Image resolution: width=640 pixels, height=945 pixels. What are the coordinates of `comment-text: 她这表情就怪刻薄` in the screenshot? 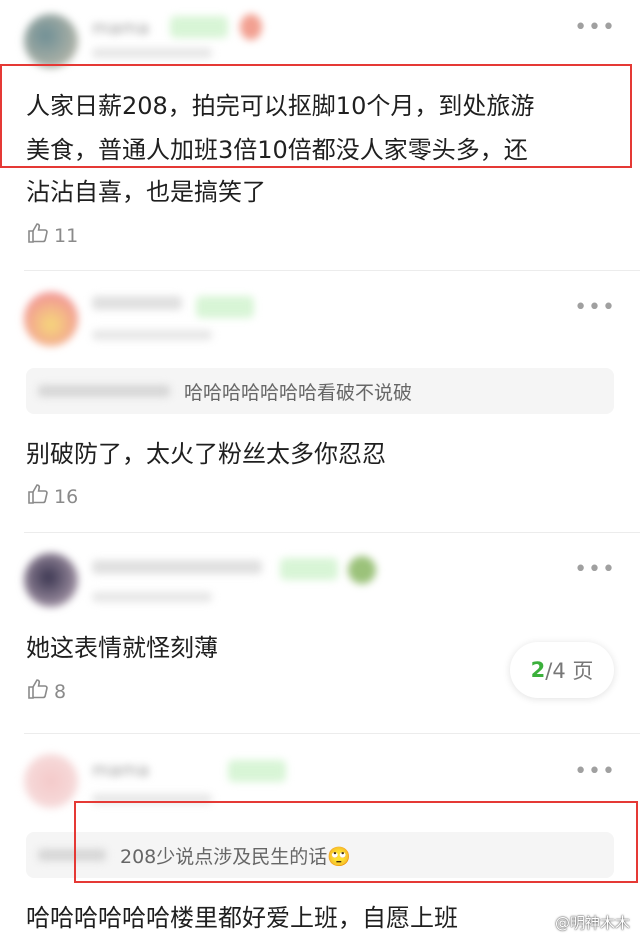 It's located at (122, 648).